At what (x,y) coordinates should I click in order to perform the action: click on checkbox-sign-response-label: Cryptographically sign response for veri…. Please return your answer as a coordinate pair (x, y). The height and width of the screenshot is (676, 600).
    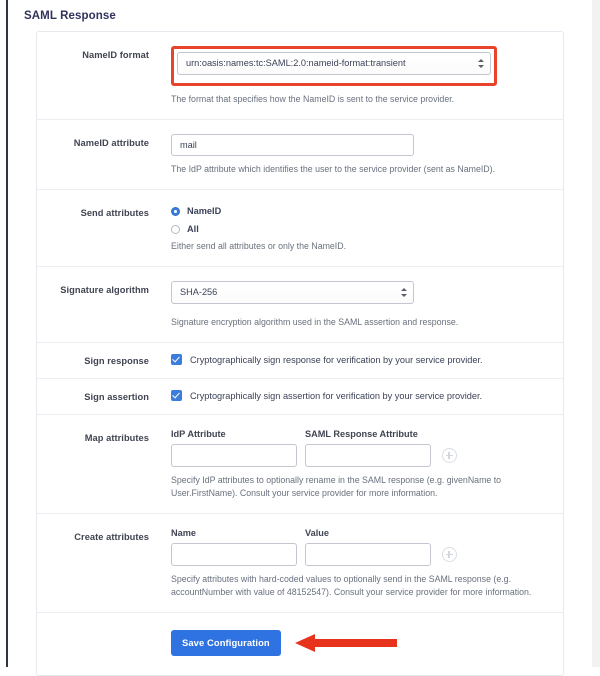
    Looking at the image, I should click on (336, 359).